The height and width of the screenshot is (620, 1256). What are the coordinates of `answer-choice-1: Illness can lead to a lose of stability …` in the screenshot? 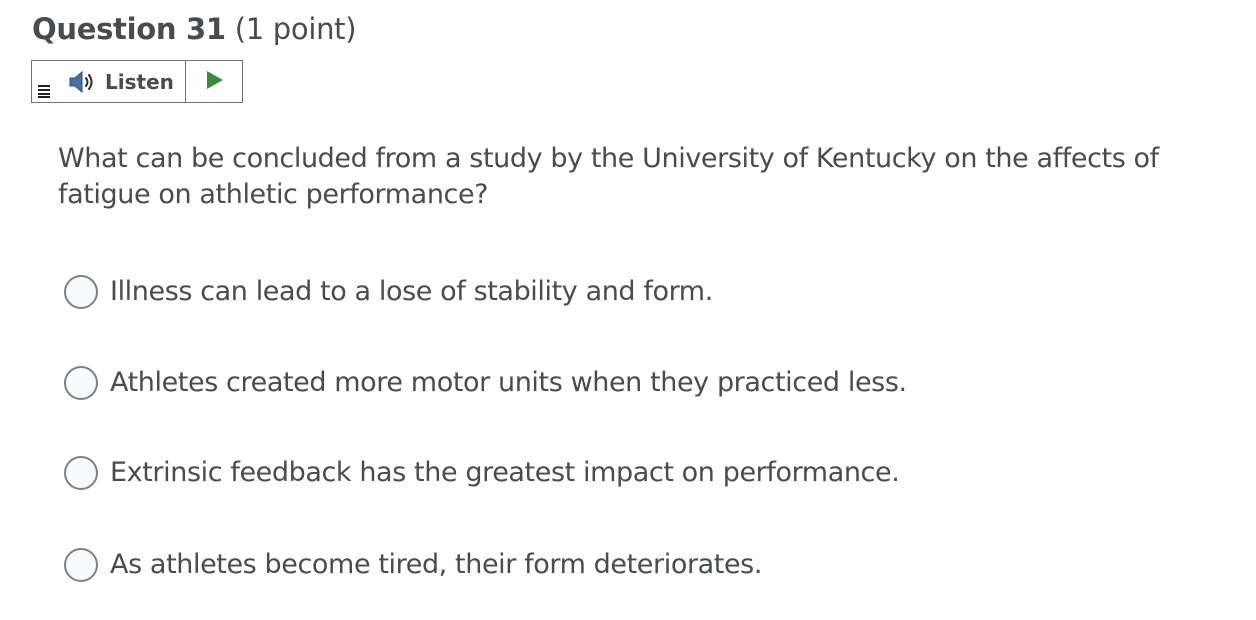 It's located at (388, 292).